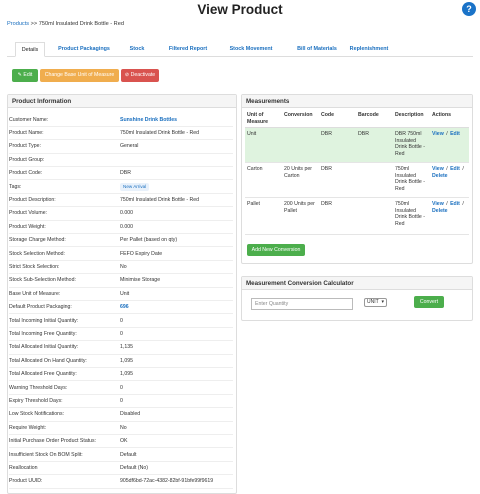 Image resolution: width=480 pixels, height=494 pixels. Describe the element at coordinates (42, 280) in the screenshot. I see `product-info-label: Stock Sub-Selection Method:` at that location.